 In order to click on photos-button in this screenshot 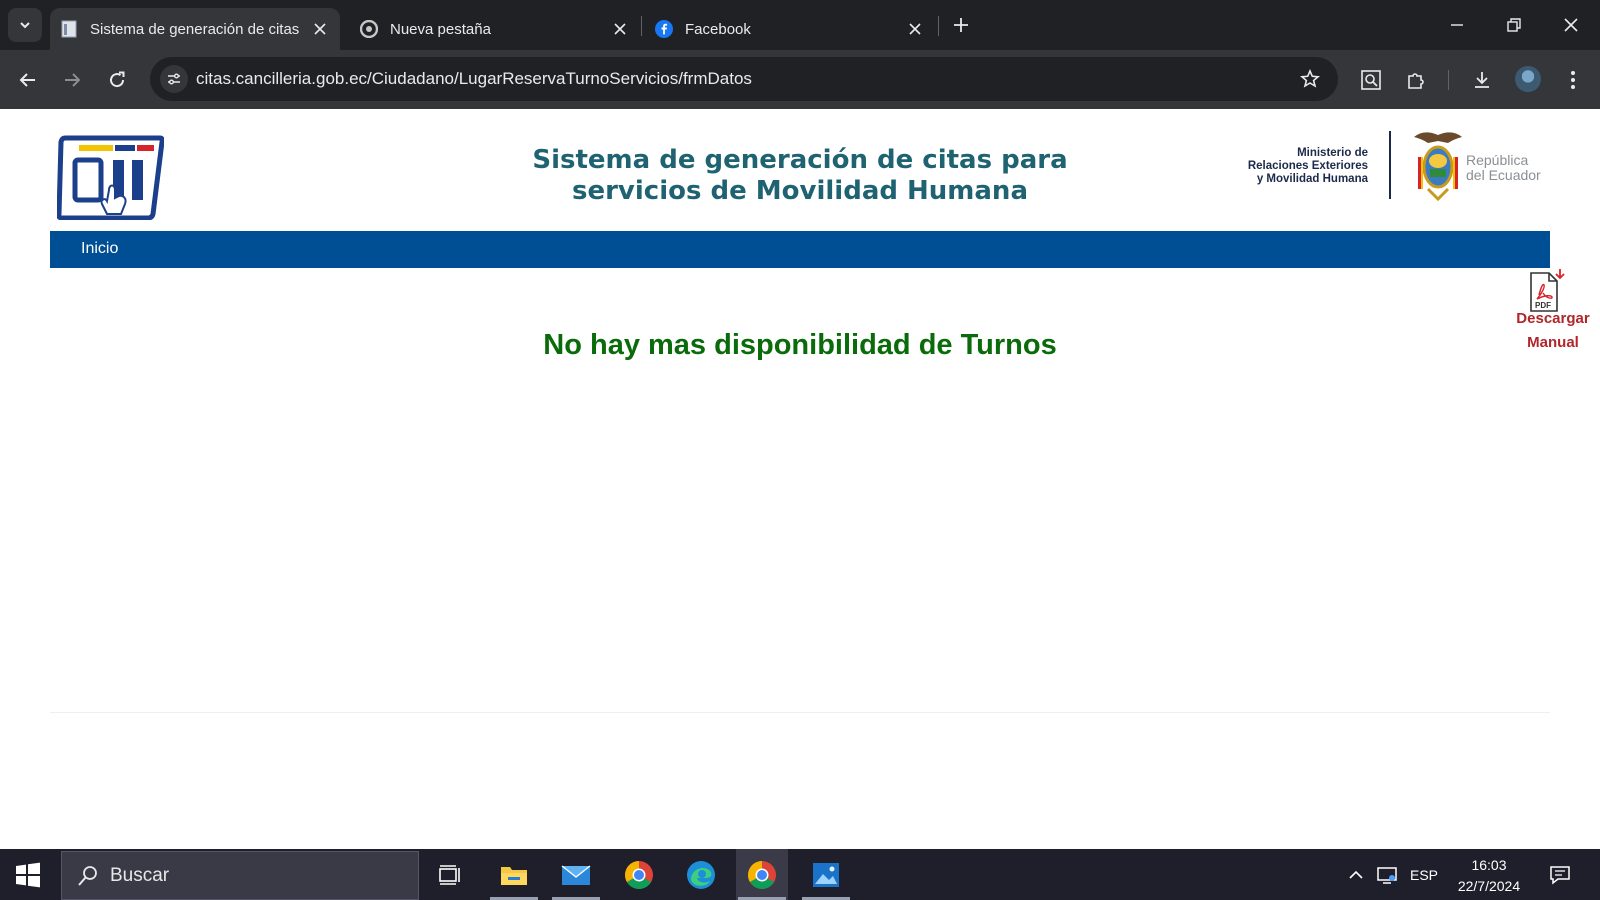, I will do `click(826, 874)`.